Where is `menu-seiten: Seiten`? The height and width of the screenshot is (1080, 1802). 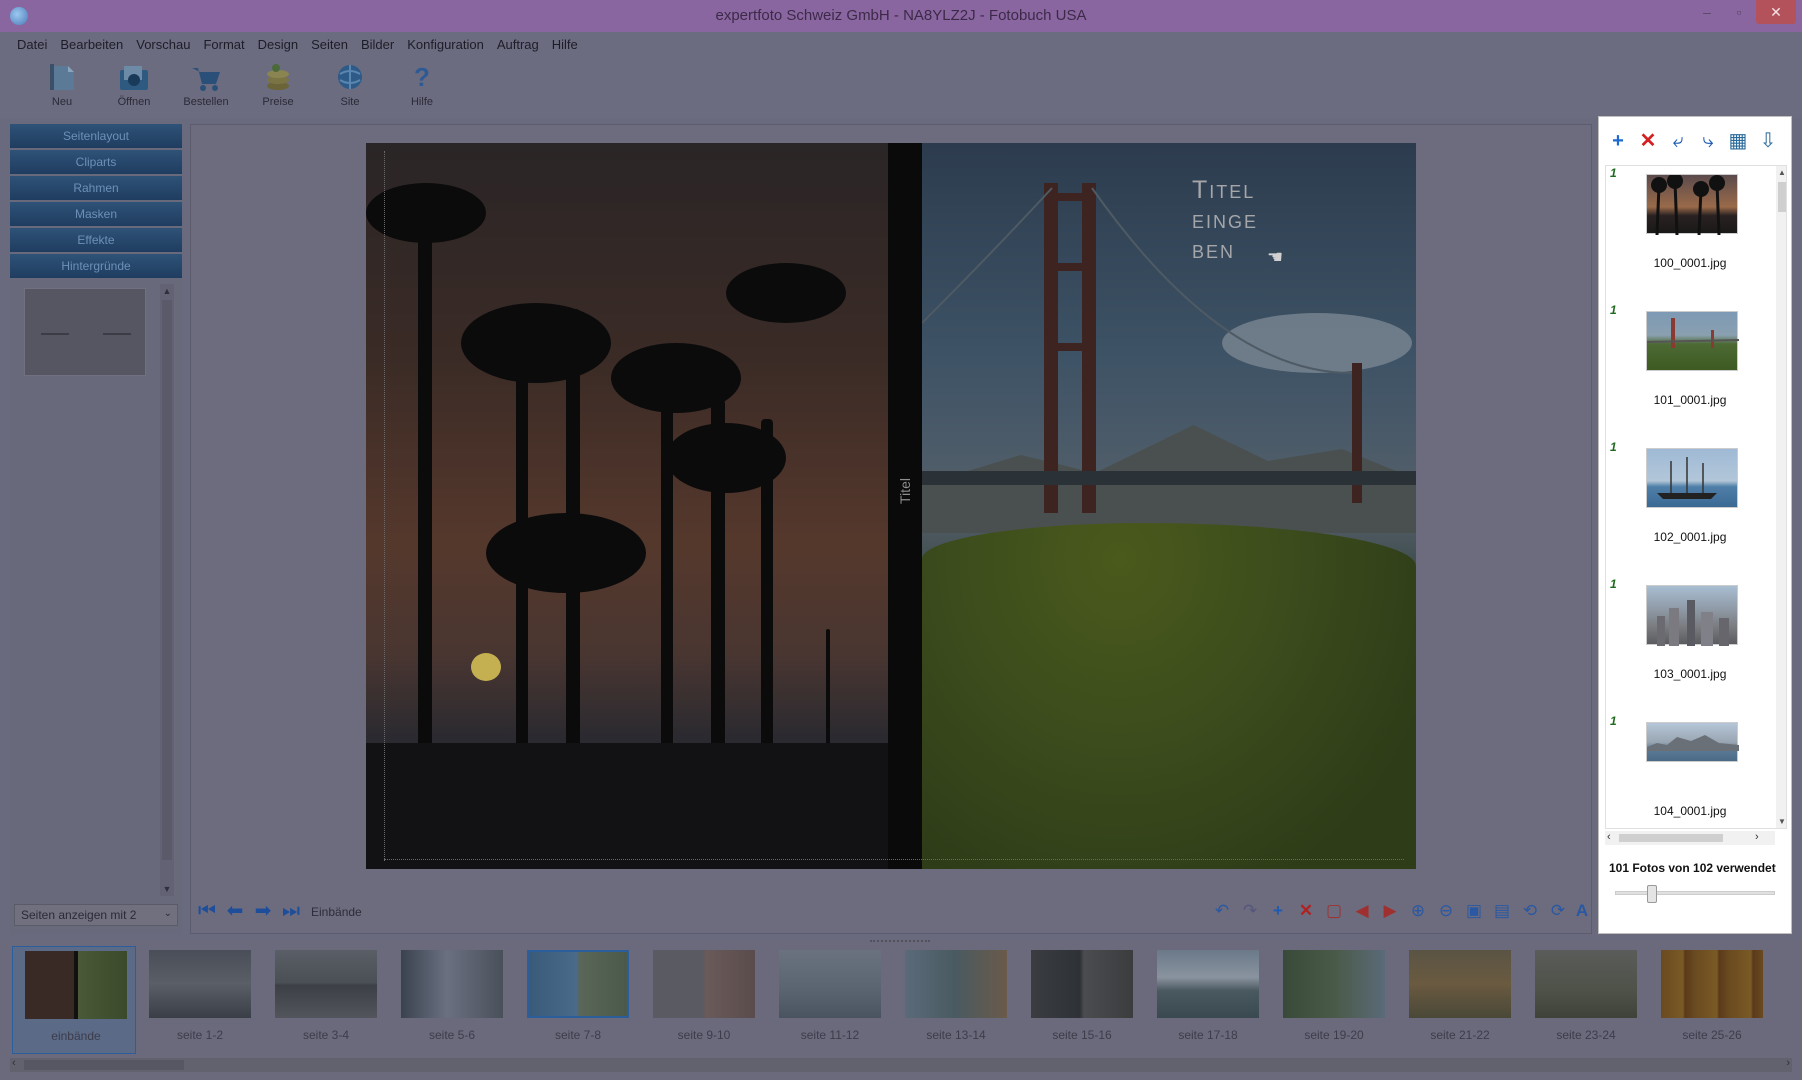 menu-seiten: Seiten is located at coordinates (331, 44).